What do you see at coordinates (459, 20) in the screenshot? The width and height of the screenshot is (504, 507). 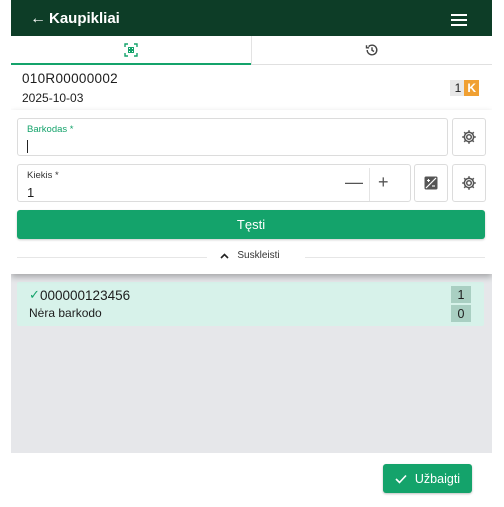 I see `hamburger-menu-icon` at bounding box center [459, 20].